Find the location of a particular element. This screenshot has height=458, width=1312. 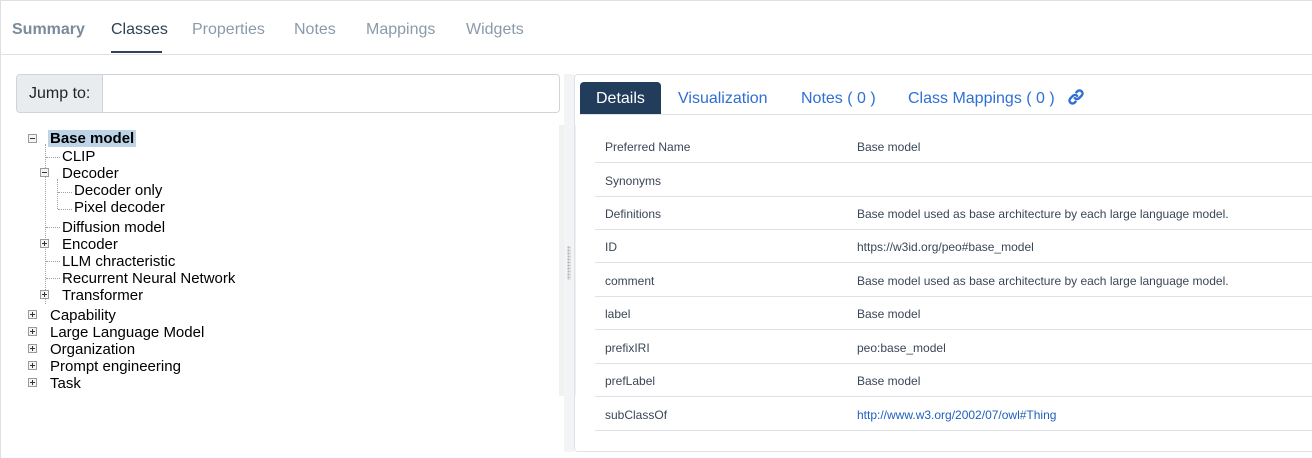

detail-key: label is located at coordinates (618, 314).